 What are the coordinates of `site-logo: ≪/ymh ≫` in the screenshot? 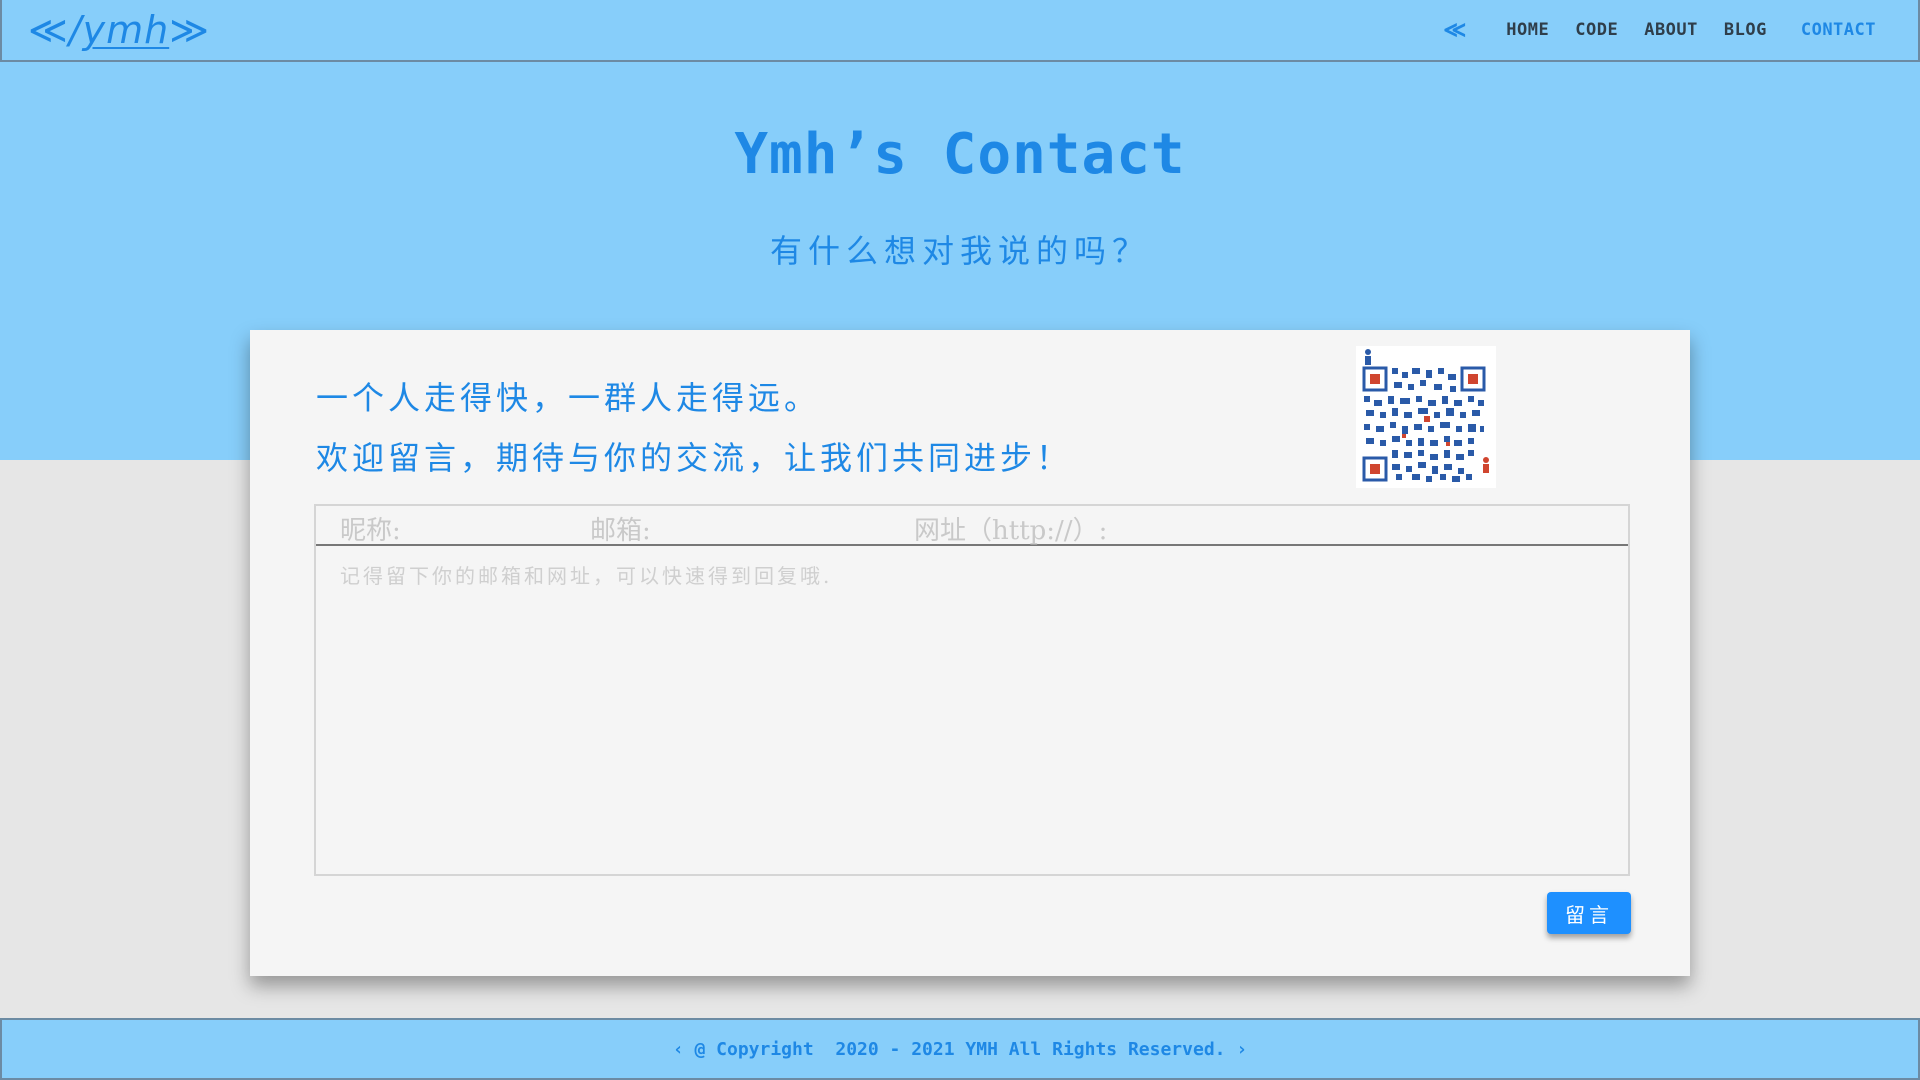 It's located at (119, 30).